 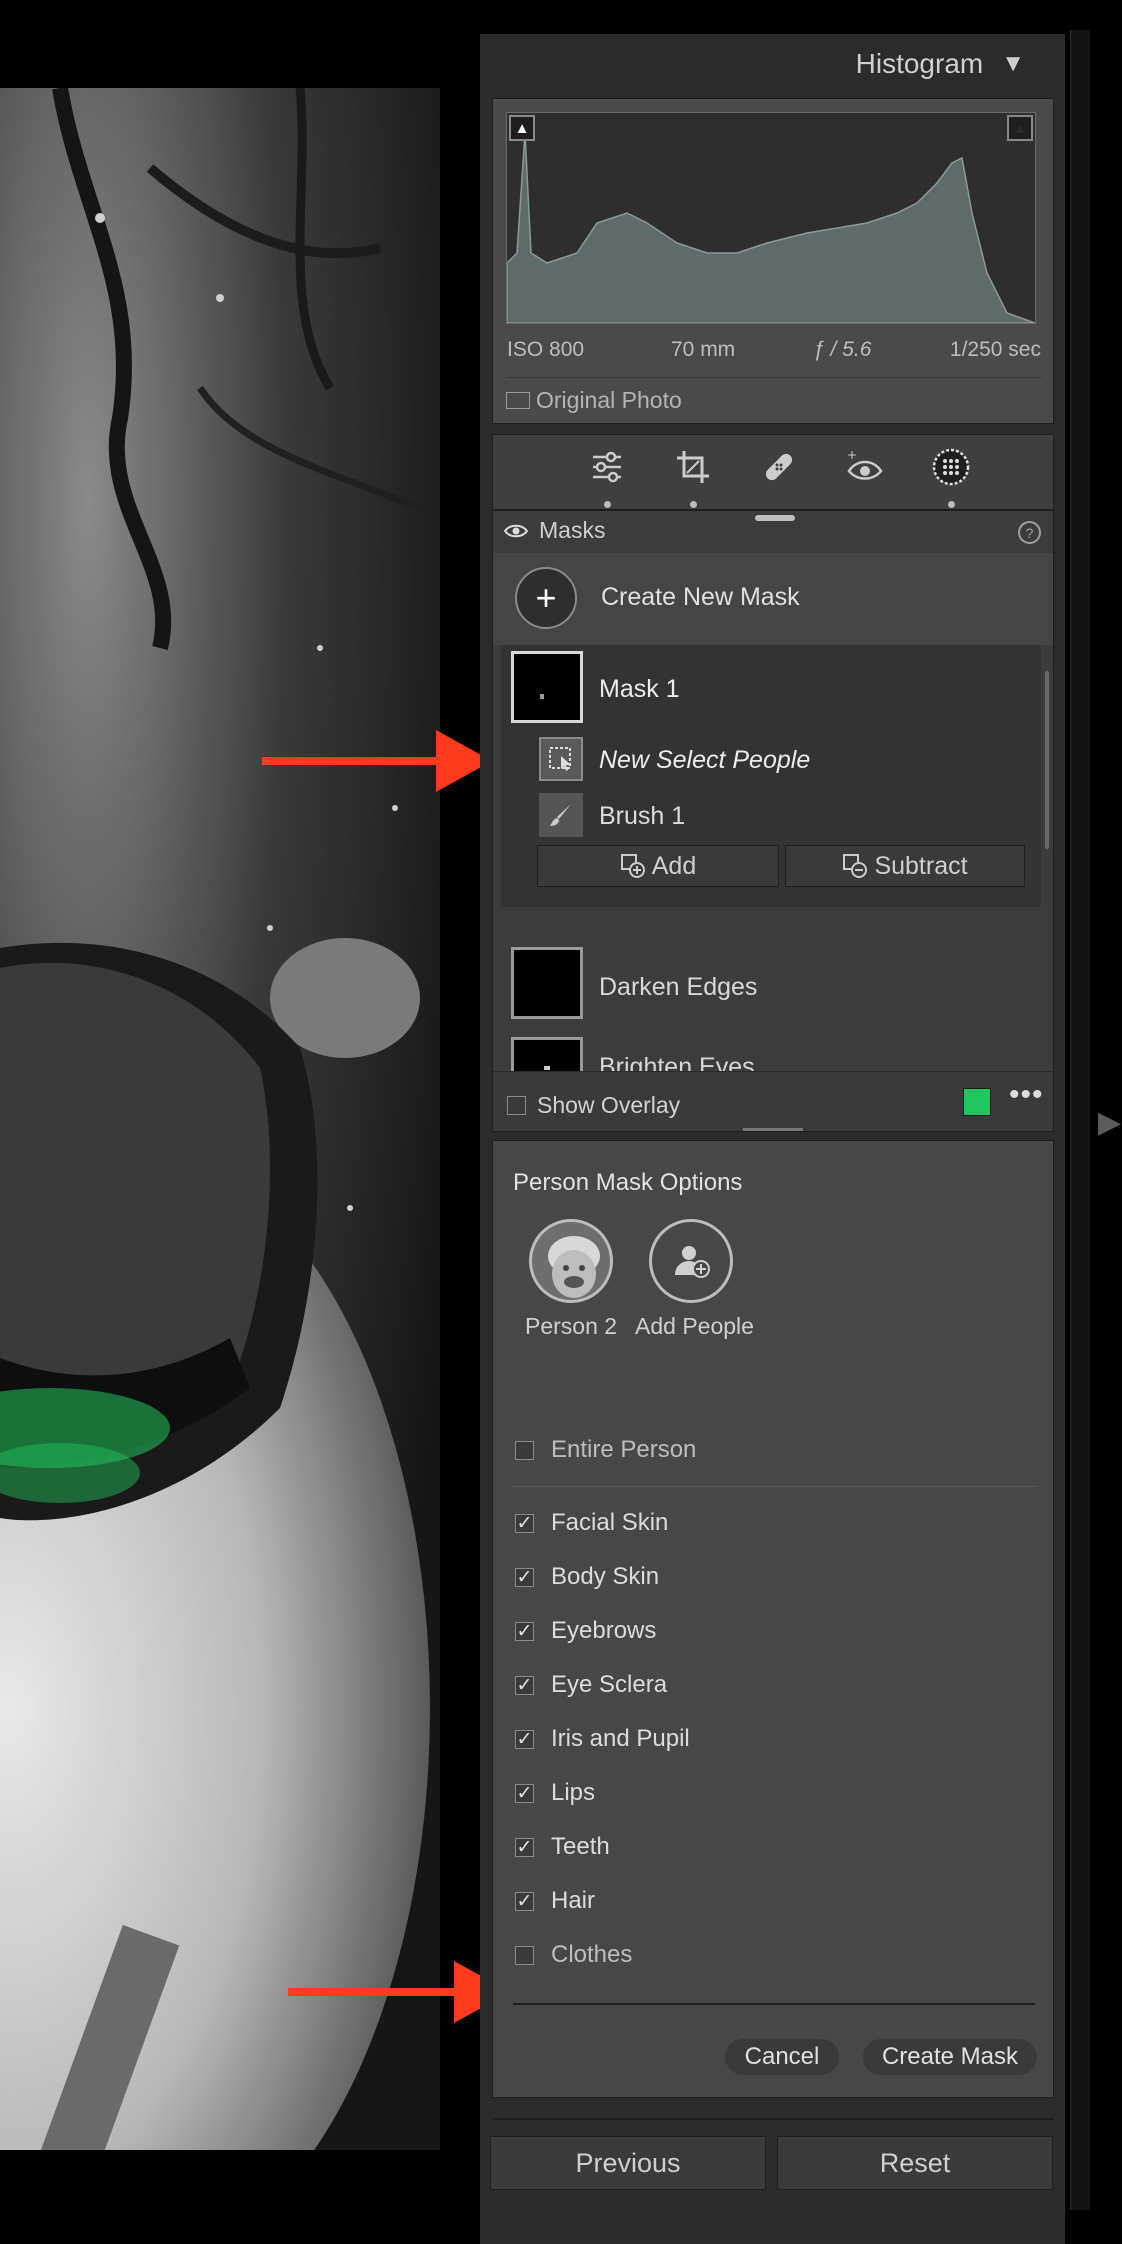 What do you see at coordinates (609, 1105) in the screenshot?
I see `show-overlay-label: Show Overlay` at bounding box center [609, 1105].